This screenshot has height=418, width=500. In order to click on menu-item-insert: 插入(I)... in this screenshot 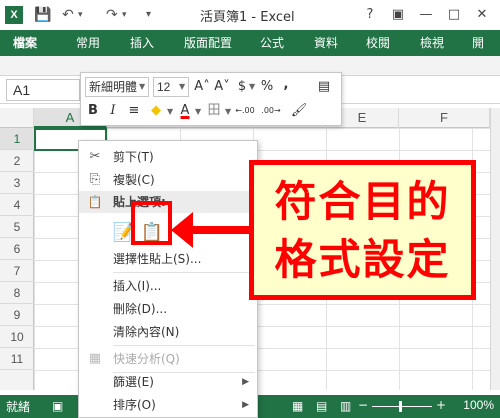, I will do `click(168, 286)`.